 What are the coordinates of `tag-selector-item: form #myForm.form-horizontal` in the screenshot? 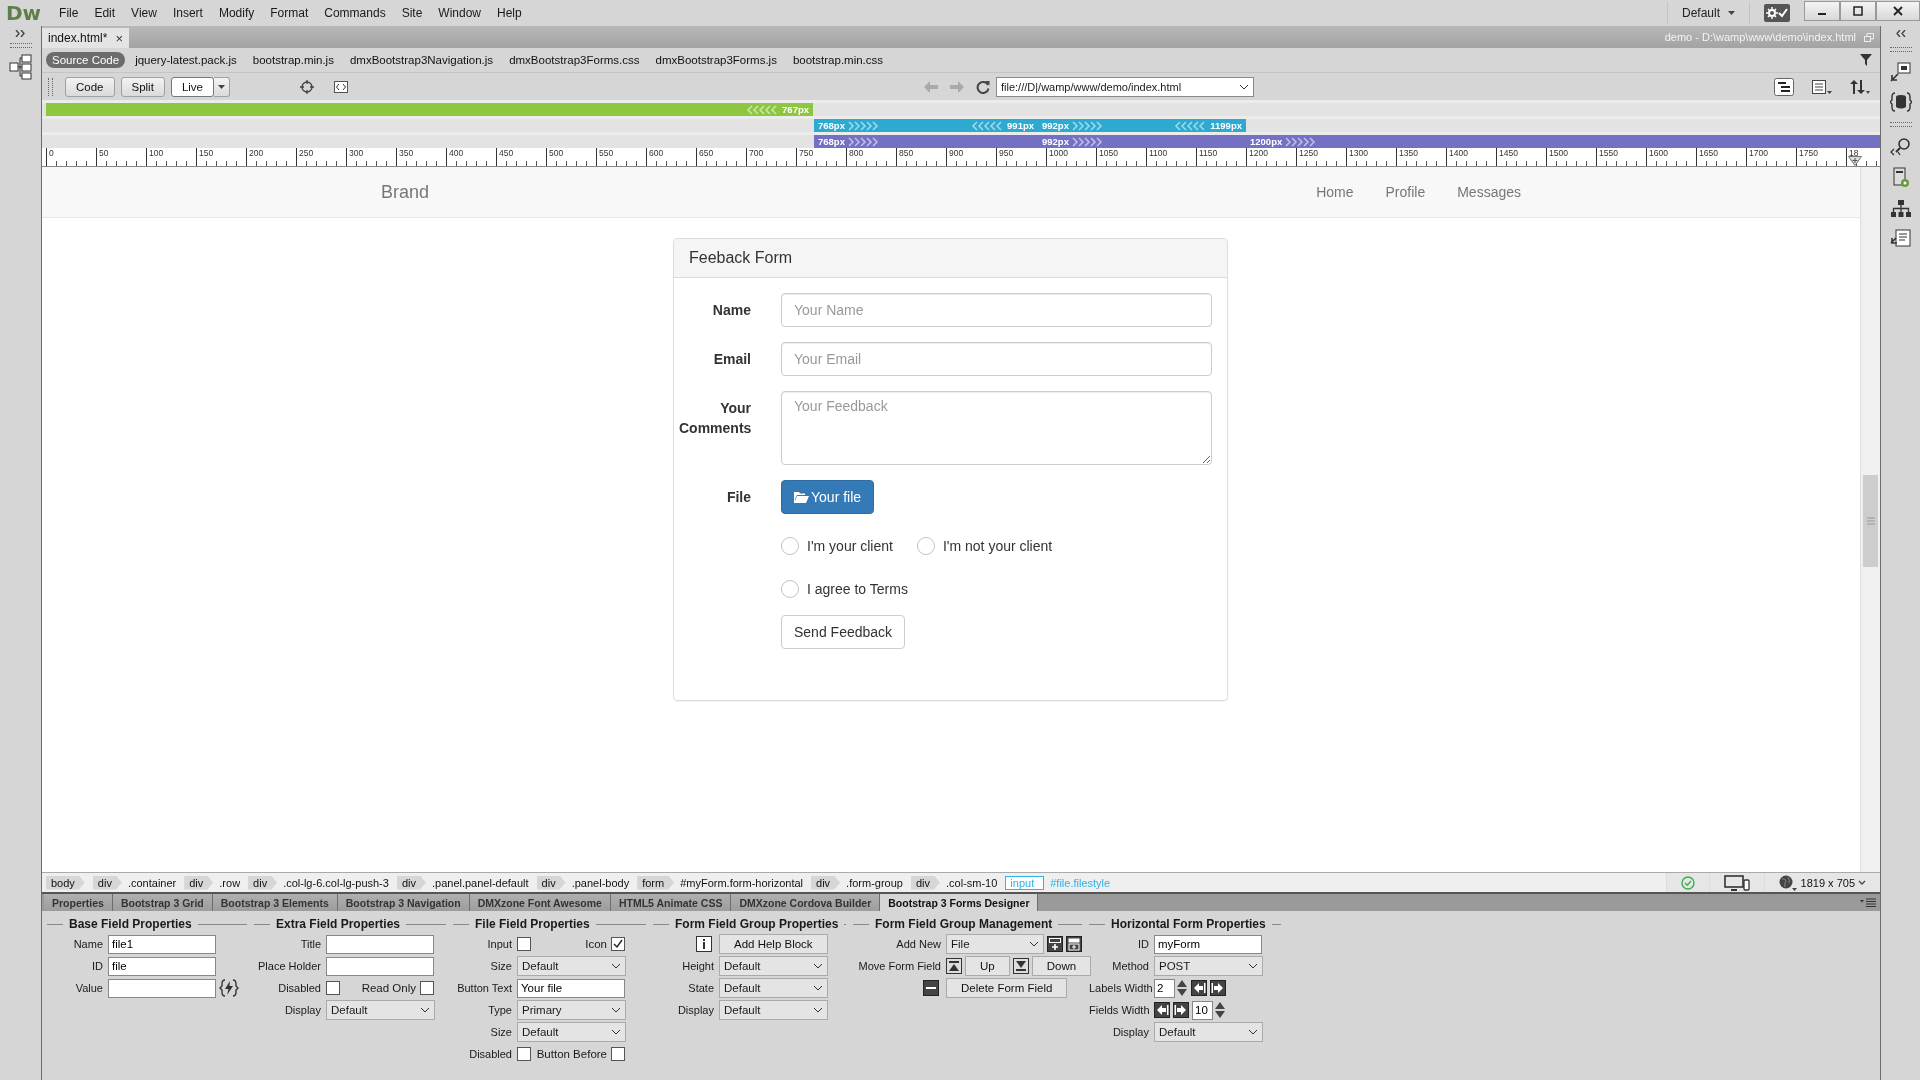 It's located at (720, 882).